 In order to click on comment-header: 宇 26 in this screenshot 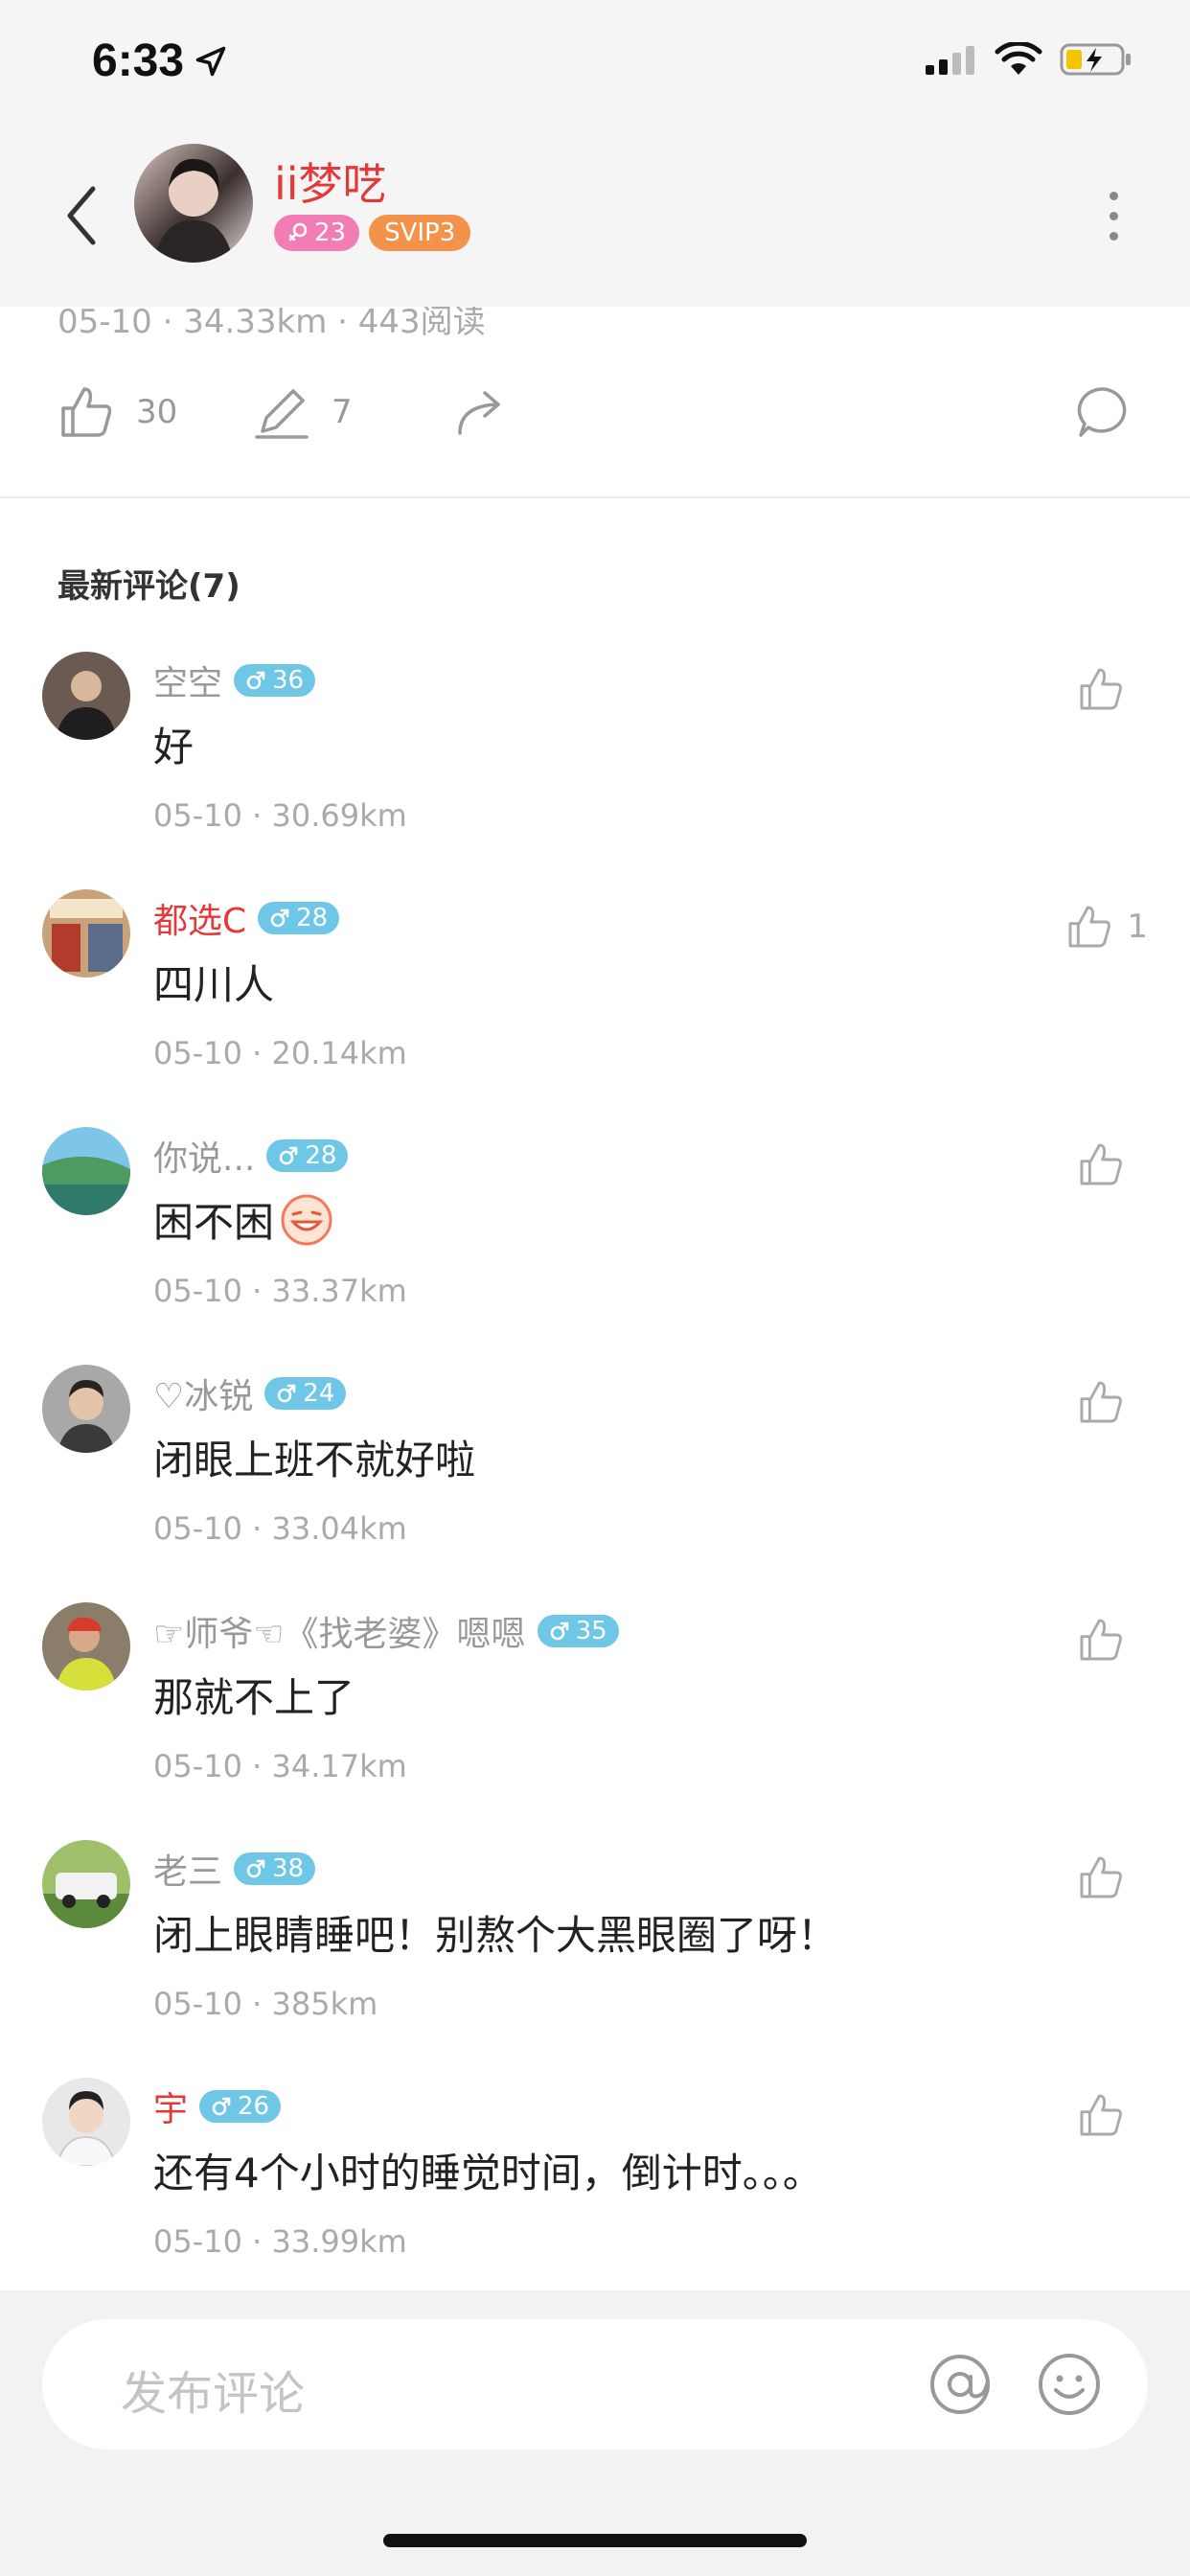, I will do `click(218, 2106)`.